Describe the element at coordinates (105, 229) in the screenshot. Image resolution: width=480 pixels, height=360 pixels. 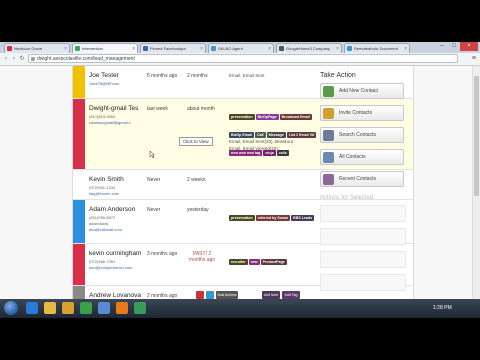
I see `contact-detail: aba@cdkmail.com` at that location.